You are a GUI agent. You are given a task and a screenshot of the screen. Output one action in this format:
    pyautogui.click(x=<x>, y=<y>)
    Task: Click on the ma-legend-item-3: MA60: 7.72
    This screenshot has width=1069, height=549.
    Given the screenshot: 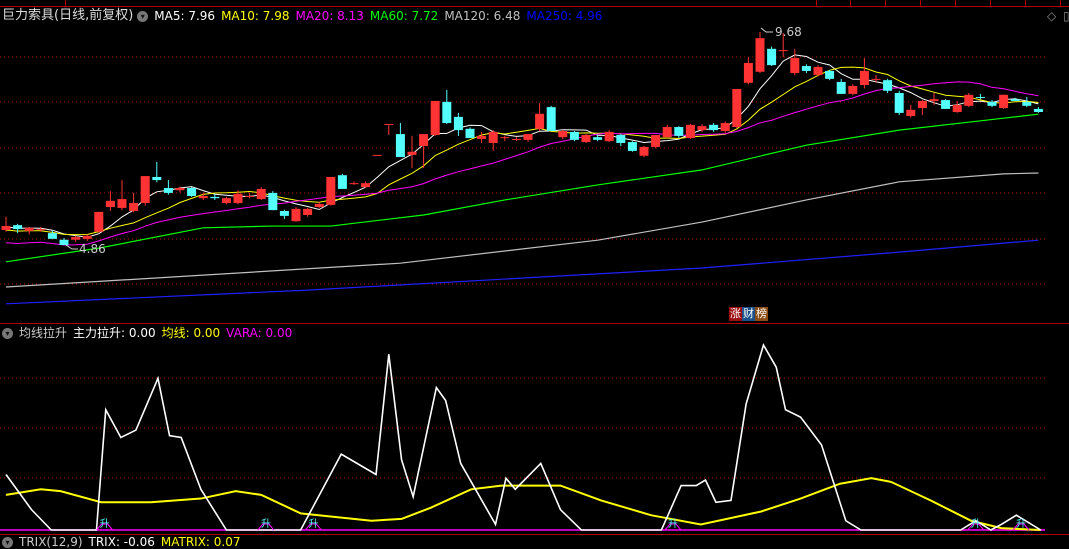 What is the action you would take?
    pyautogui.click(x=404, y=16)
    